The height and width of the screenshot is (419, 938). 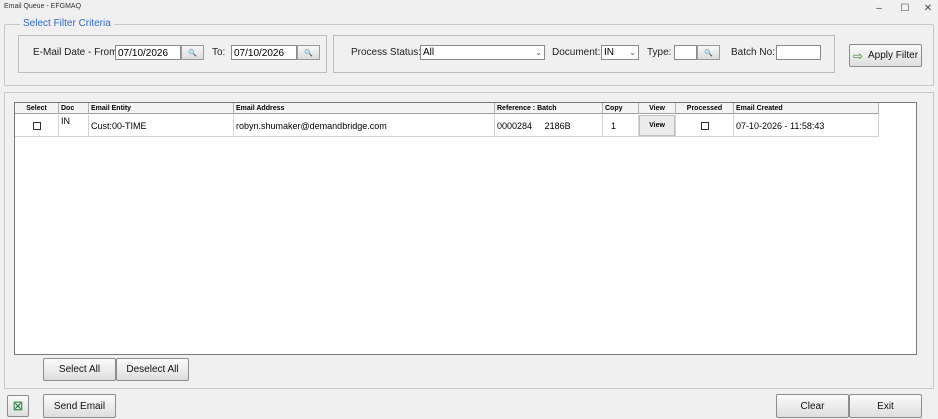 What do you see at coordinates (148, 52) in the screenshot?
I see `date-from-input: 07/10/2026` at bounding box center [148, 52].